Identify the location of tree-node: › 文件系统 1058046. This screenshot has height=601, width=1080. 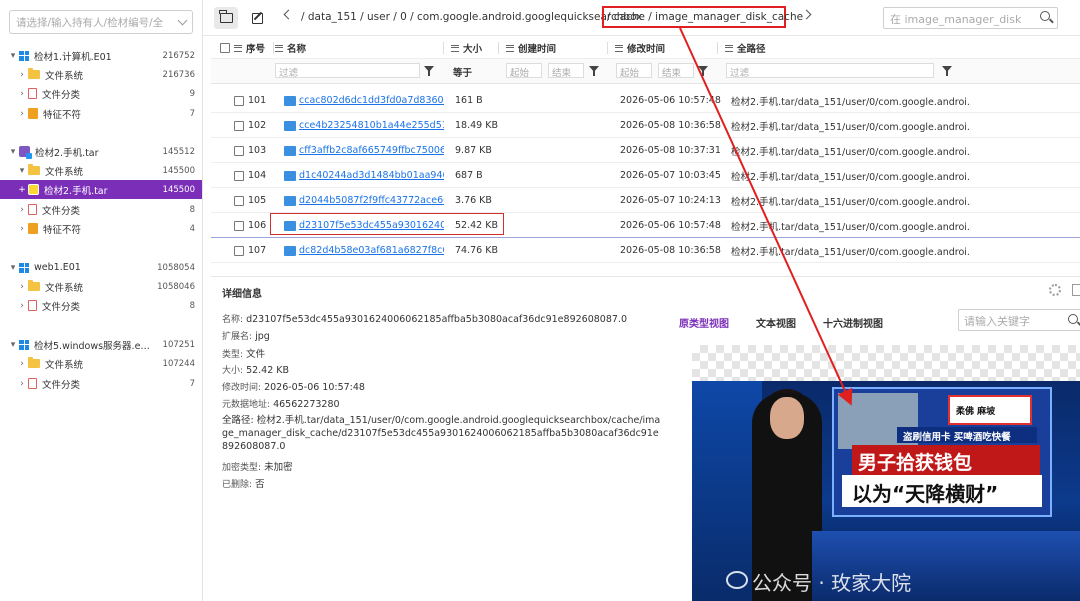
(101, 286).